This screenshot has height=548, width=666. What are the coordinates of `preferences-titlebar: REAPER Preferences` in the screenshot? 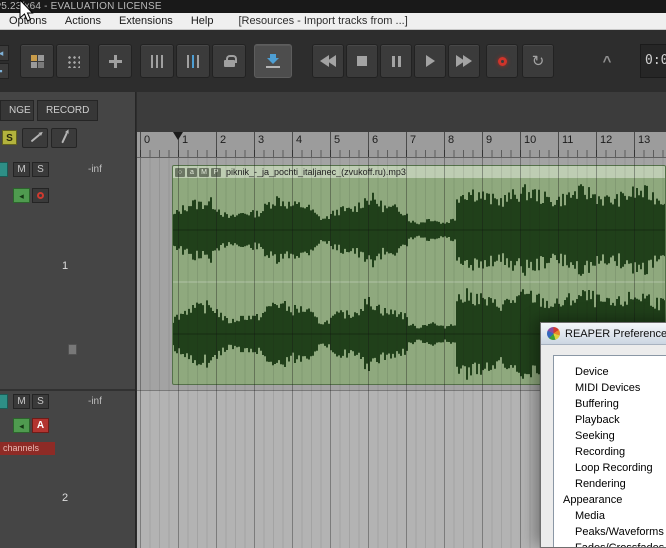 It's located at (603, 334).